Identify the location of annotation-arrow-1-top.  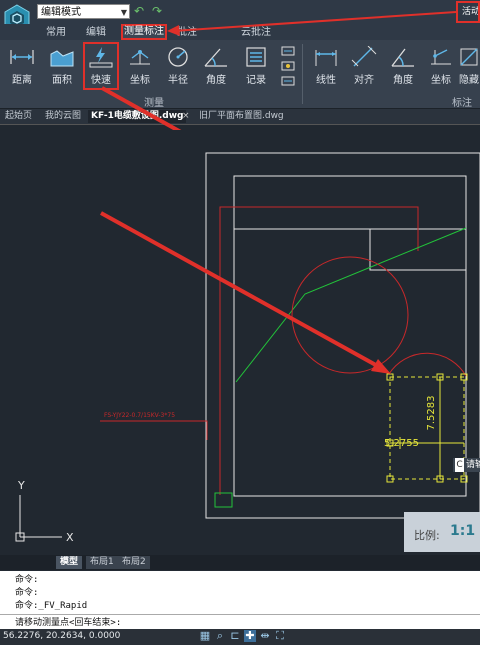
(141, 108).